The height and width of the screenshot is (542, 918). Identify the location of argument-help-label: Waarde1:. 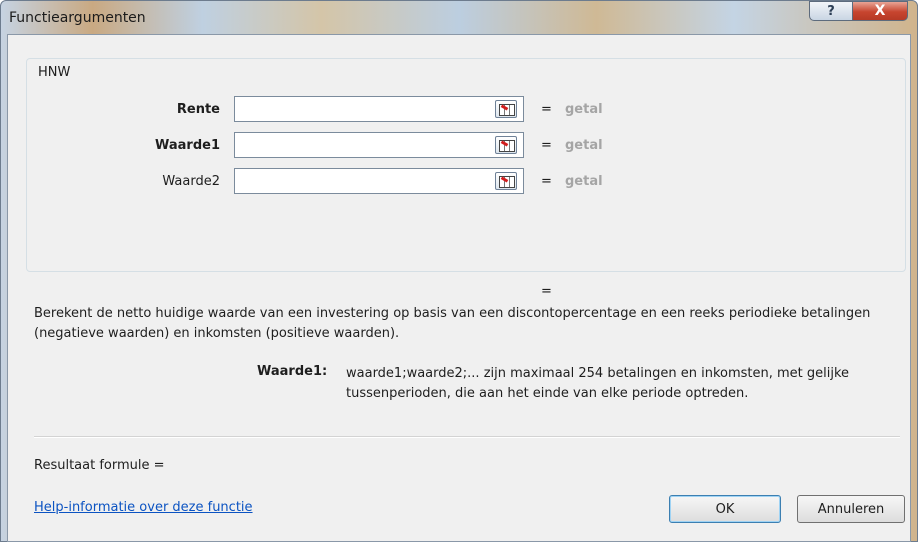
(292, 371).